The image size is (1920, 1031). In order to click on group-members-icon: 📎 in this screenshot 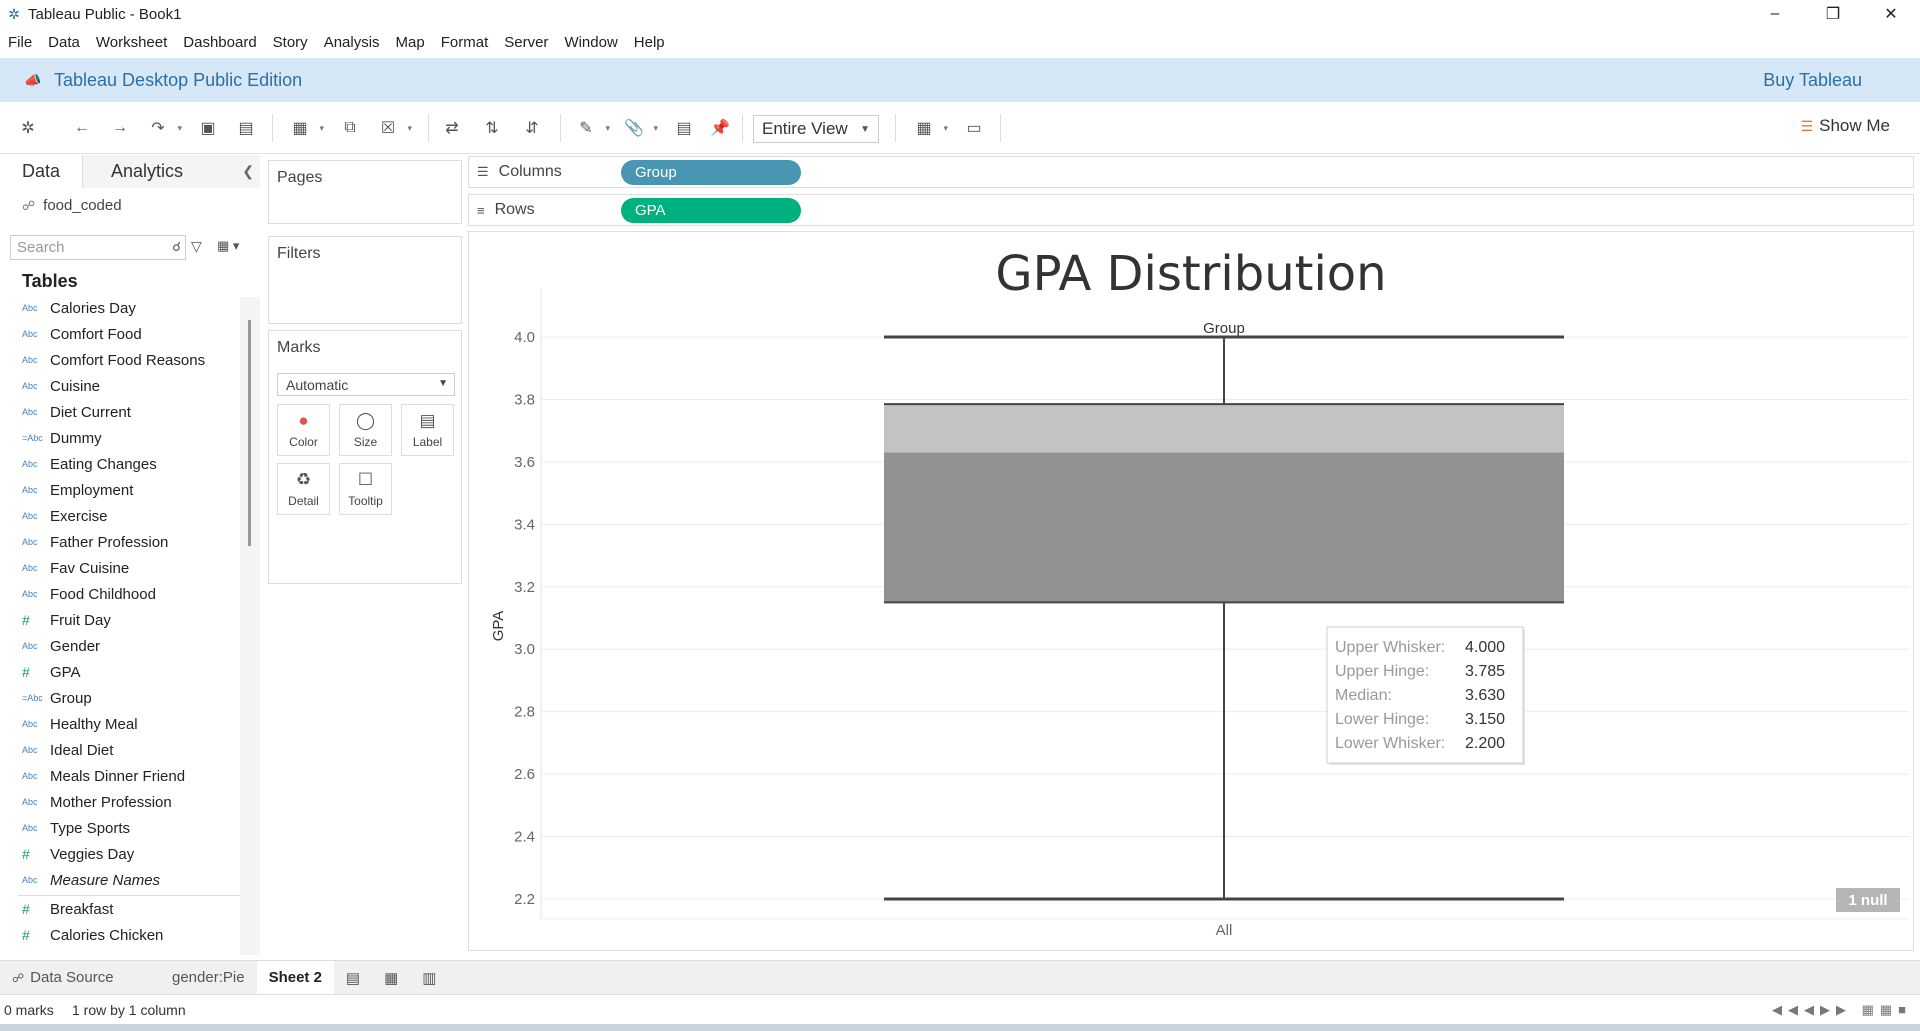, I will do `click(640, 128)`.